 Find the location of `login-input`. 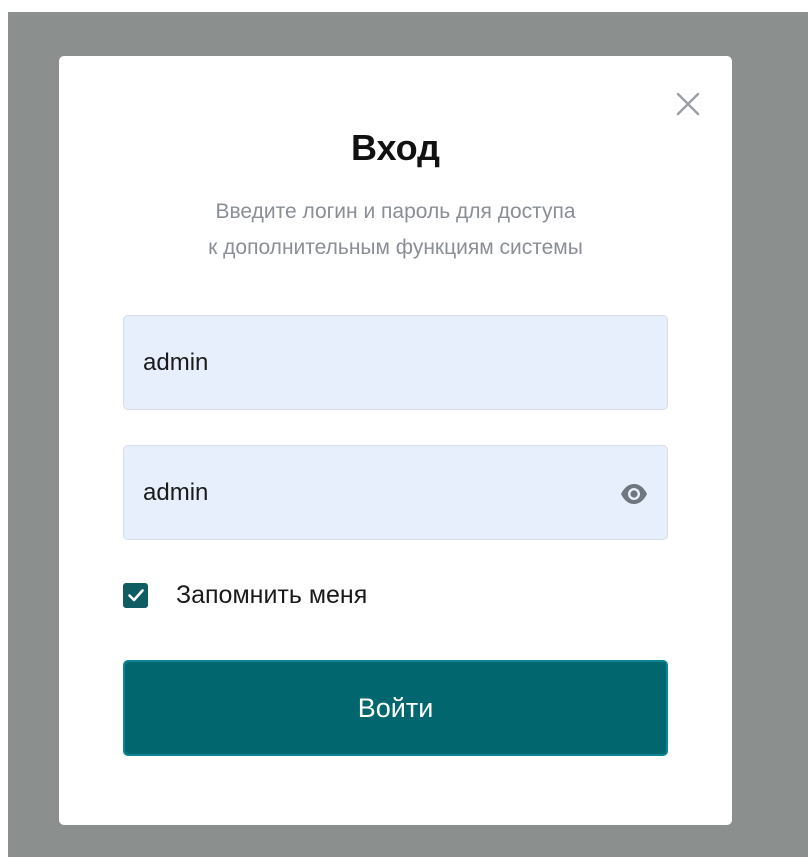

login-input is located at coordinates (395, 362).